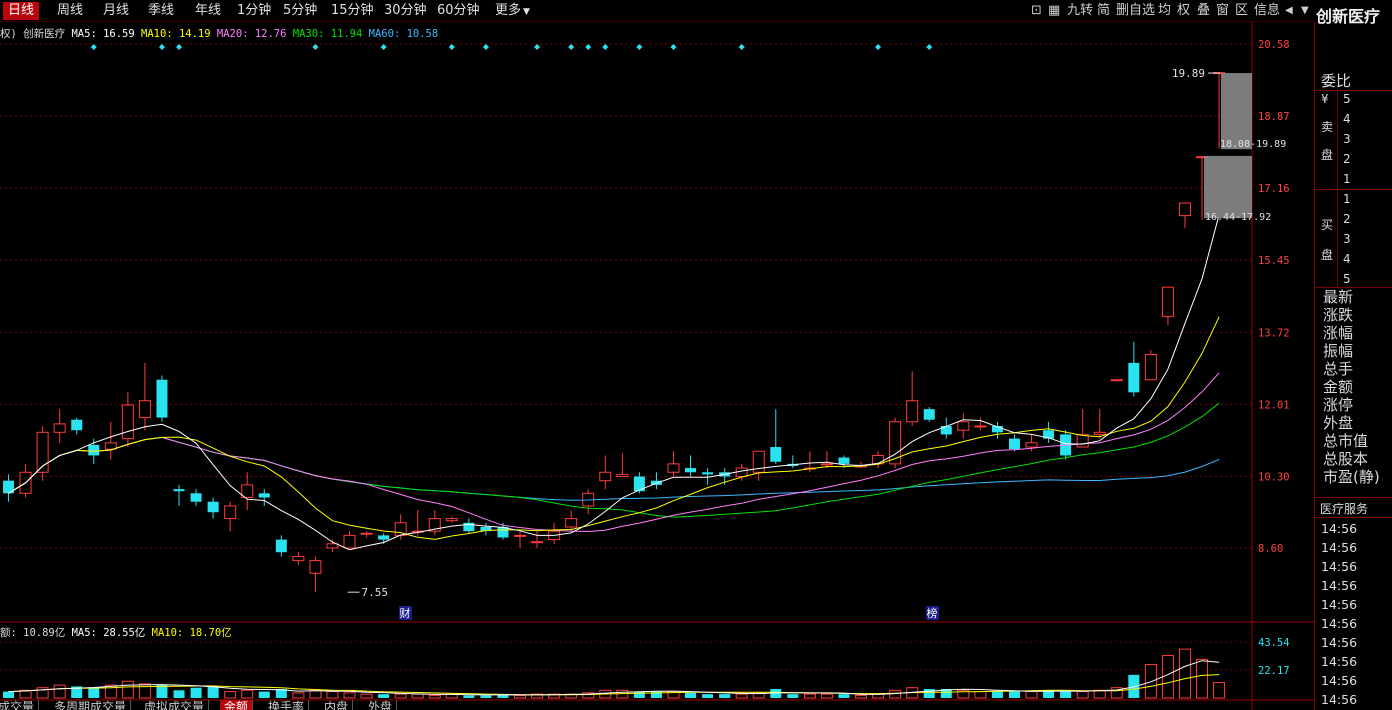  Describe the element at coordinates (1346, 441) in the screenshot. I see `quote-row: 总市值` at that location.